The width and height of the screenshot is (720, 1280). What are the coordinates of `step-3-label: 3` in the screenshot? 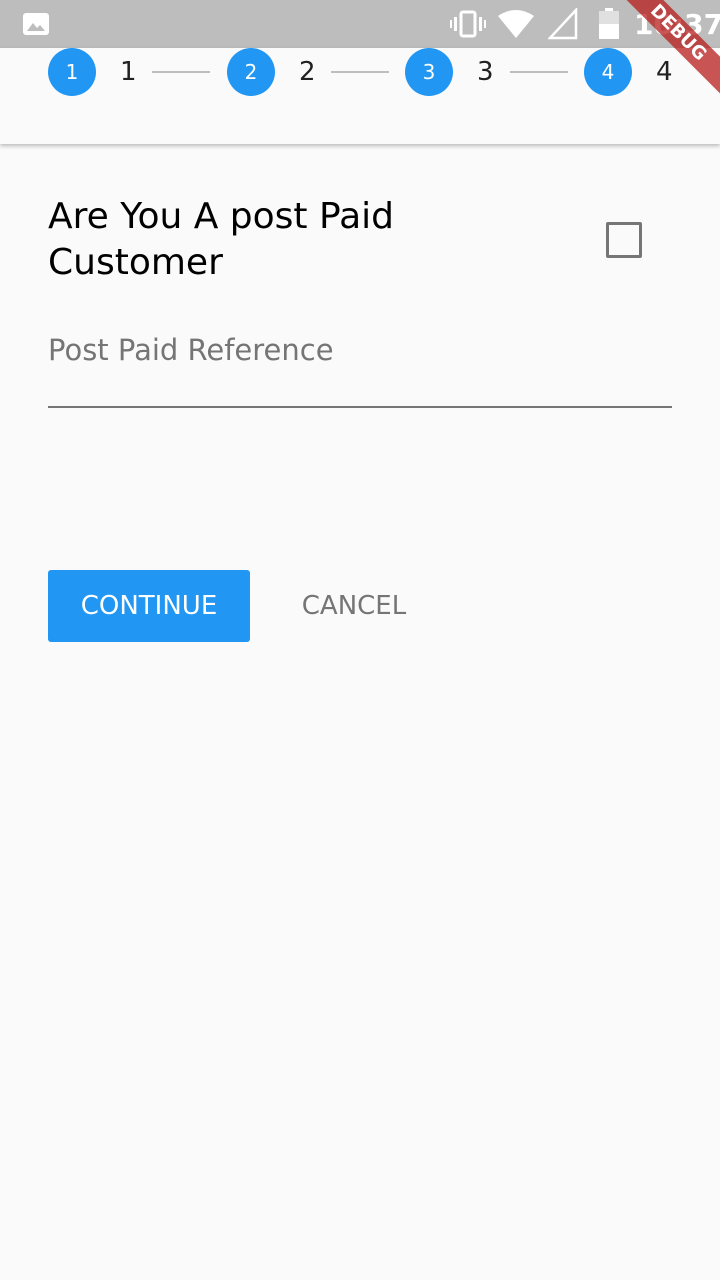 It's located at (485, 72).